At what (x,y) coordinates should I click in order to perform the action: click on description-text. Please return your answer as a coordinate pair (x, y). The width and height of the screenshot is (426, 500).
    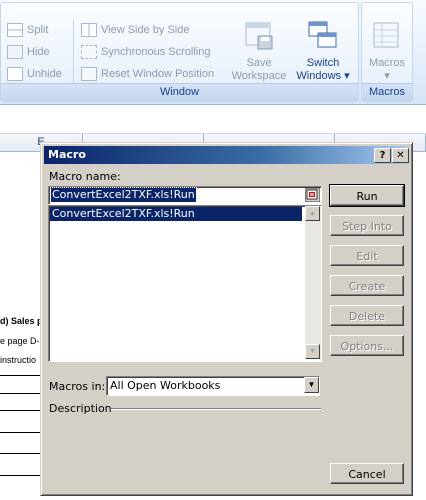
    Looking at the image, I should click on (184, 443).